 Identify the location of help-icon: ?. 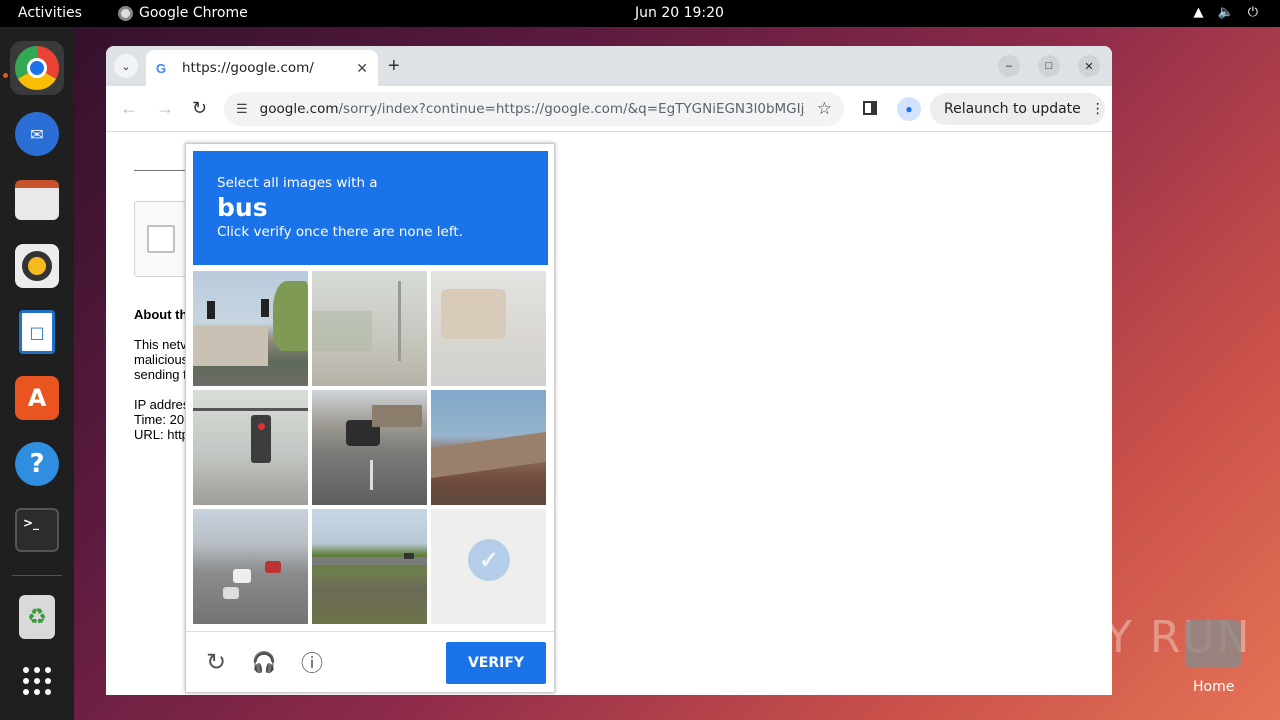
(37, 464).